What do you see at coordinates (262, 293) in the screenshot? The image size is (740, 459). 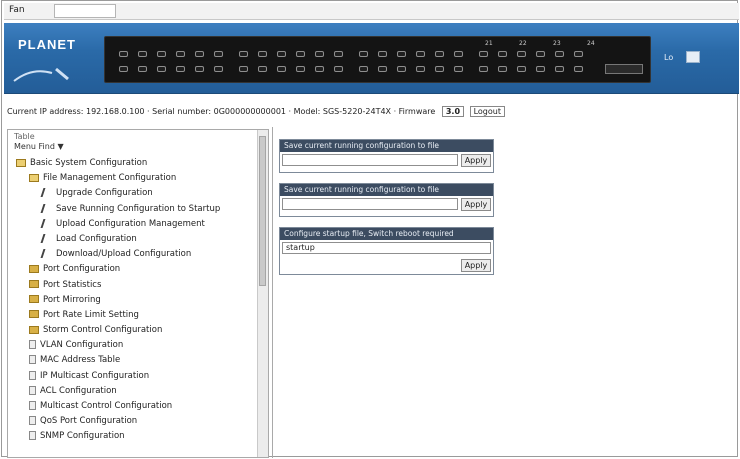 I see `nav-scrollbar` at bounding box center [262, 293].